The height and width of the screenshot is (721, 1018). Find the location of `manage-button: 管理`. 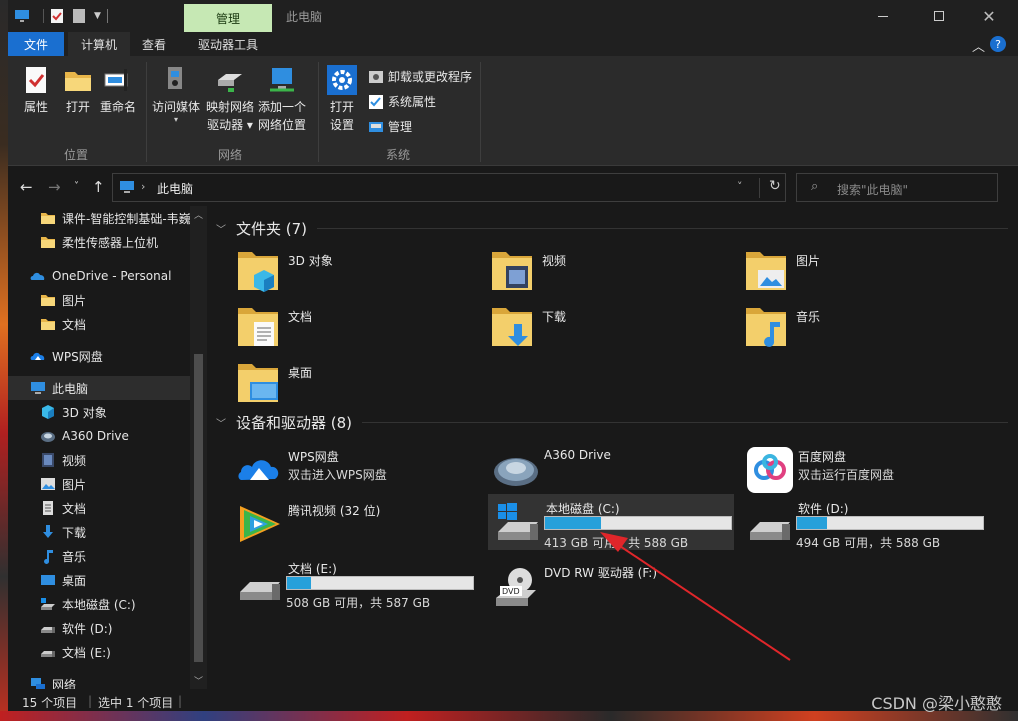

manage-button: 管理 is located at coordinates (390, 126).